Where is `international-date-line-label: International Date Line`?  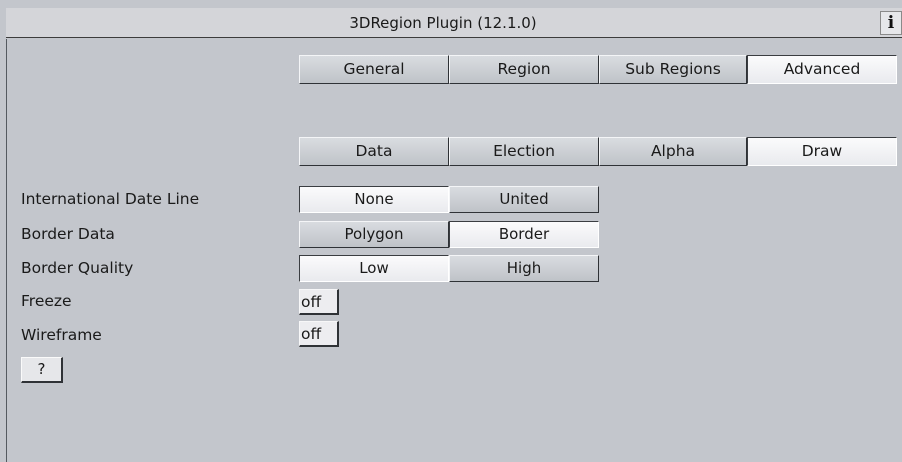 international-date-line-label: International Date Line is located at coordinates (110, 199).